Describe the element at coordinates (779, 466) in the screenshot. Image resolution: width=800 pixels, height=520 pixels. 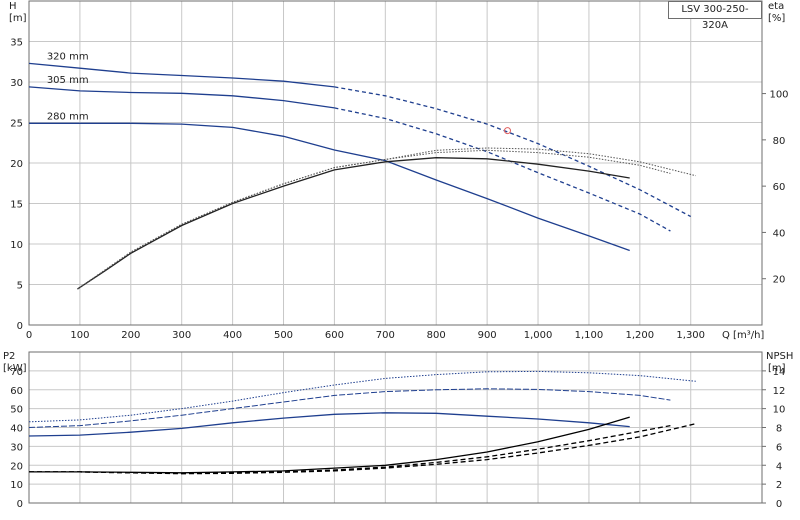
I see `y-right-tick-label: 4` at that location.